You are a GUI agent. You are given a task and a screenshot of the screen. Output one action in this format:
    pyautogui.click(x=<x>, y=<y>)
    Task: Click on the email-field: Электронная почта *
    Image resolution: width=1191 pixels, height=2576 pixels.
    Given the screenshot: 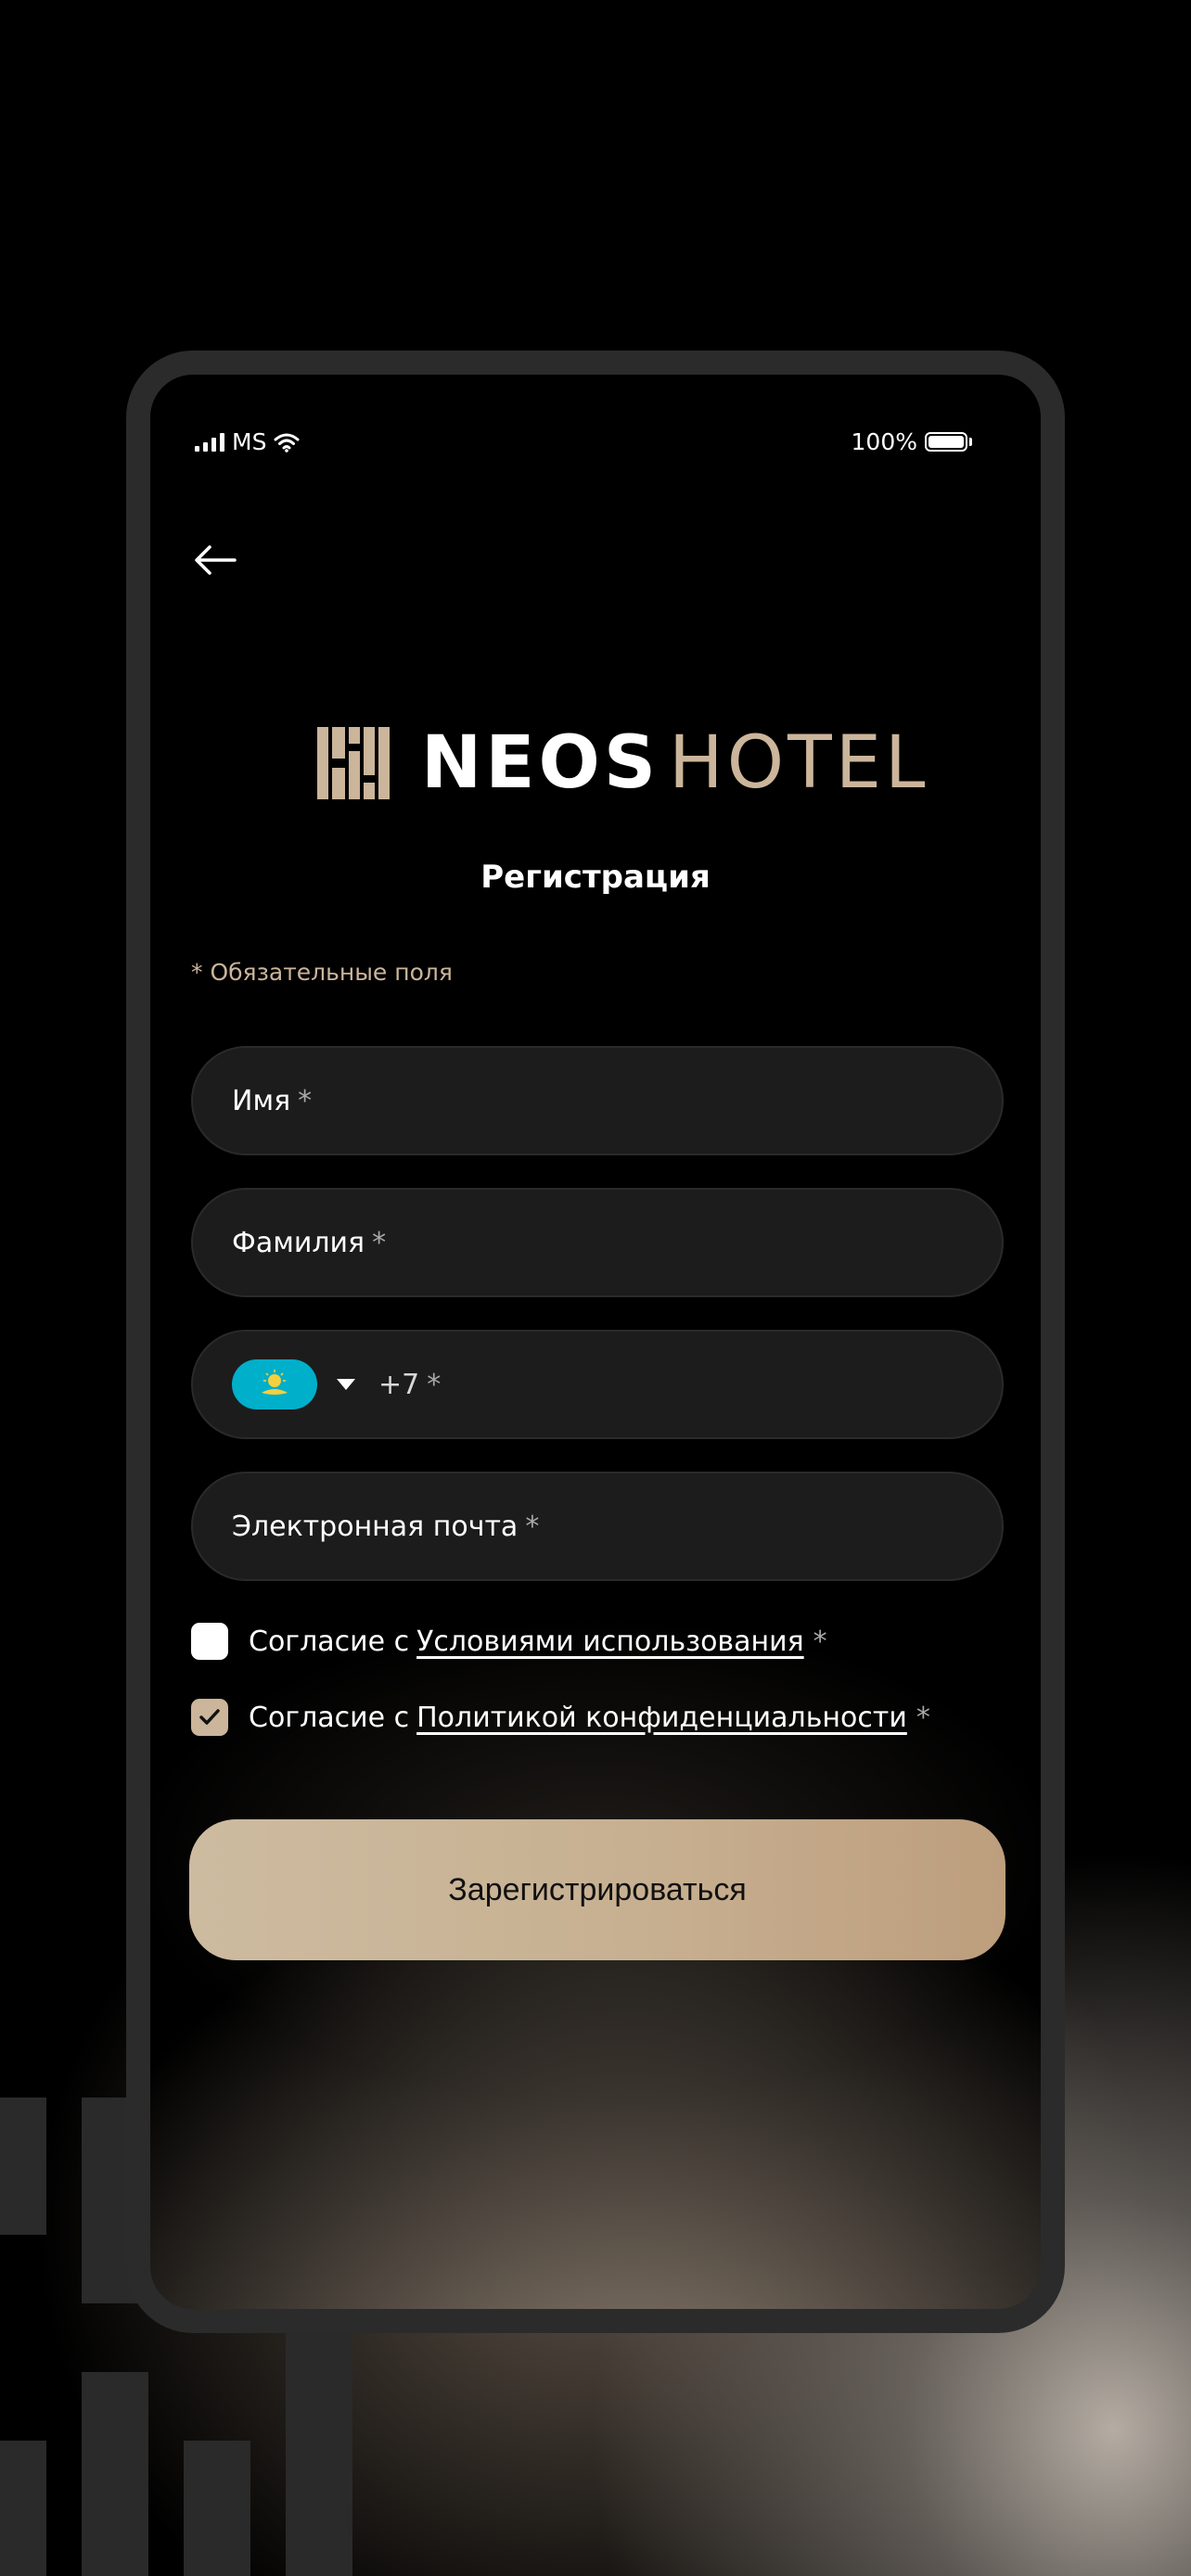 What is the action you would take?
    pyautogui.click(x=597, y=1526)
    